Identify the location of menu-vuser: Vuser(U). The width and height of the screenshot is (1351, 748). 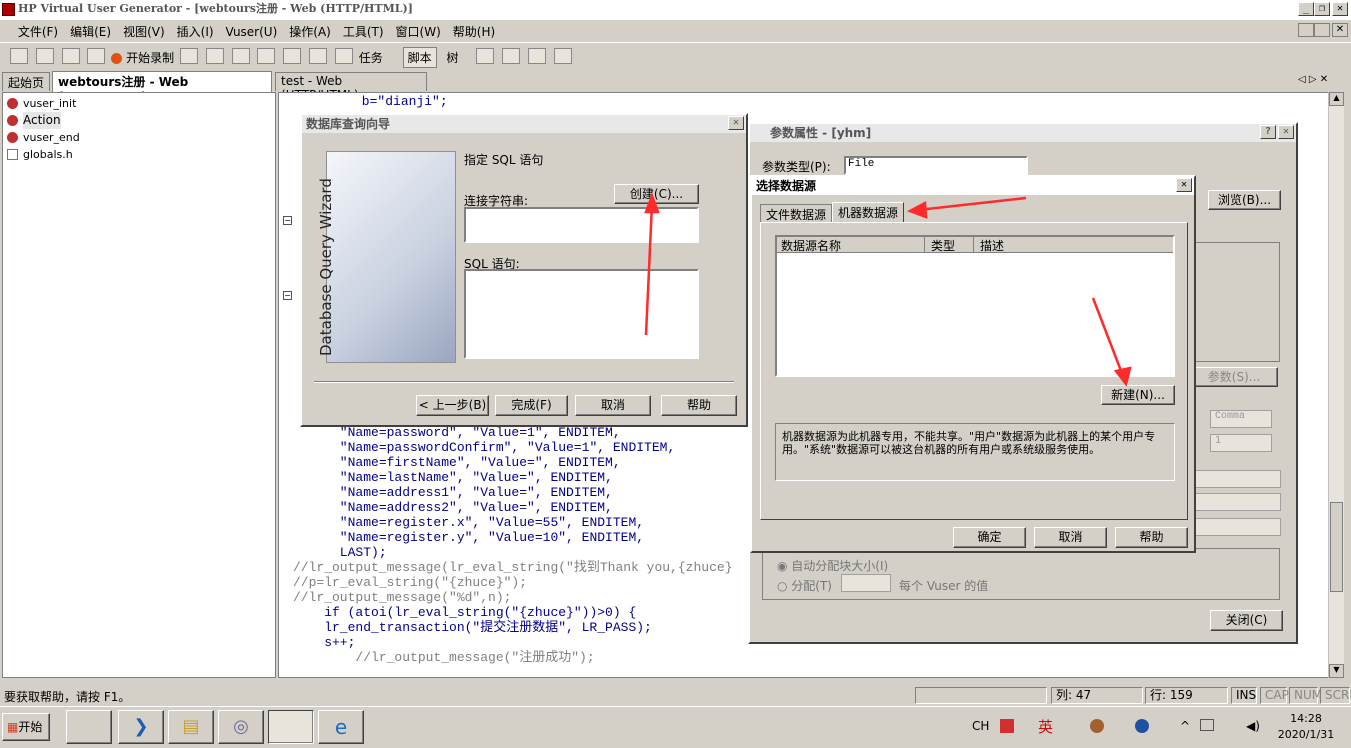
(252, 32).